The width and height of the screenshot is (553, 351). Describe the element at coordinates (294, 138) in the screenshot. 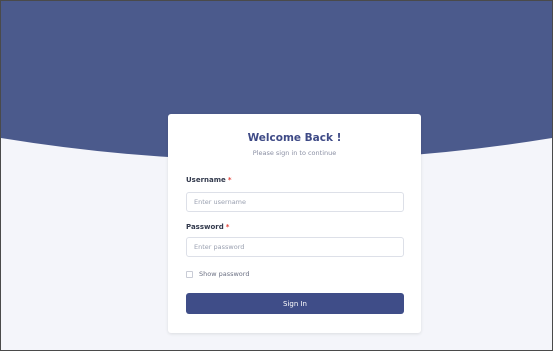

I see `login-title: Welcome Back !` at that location.